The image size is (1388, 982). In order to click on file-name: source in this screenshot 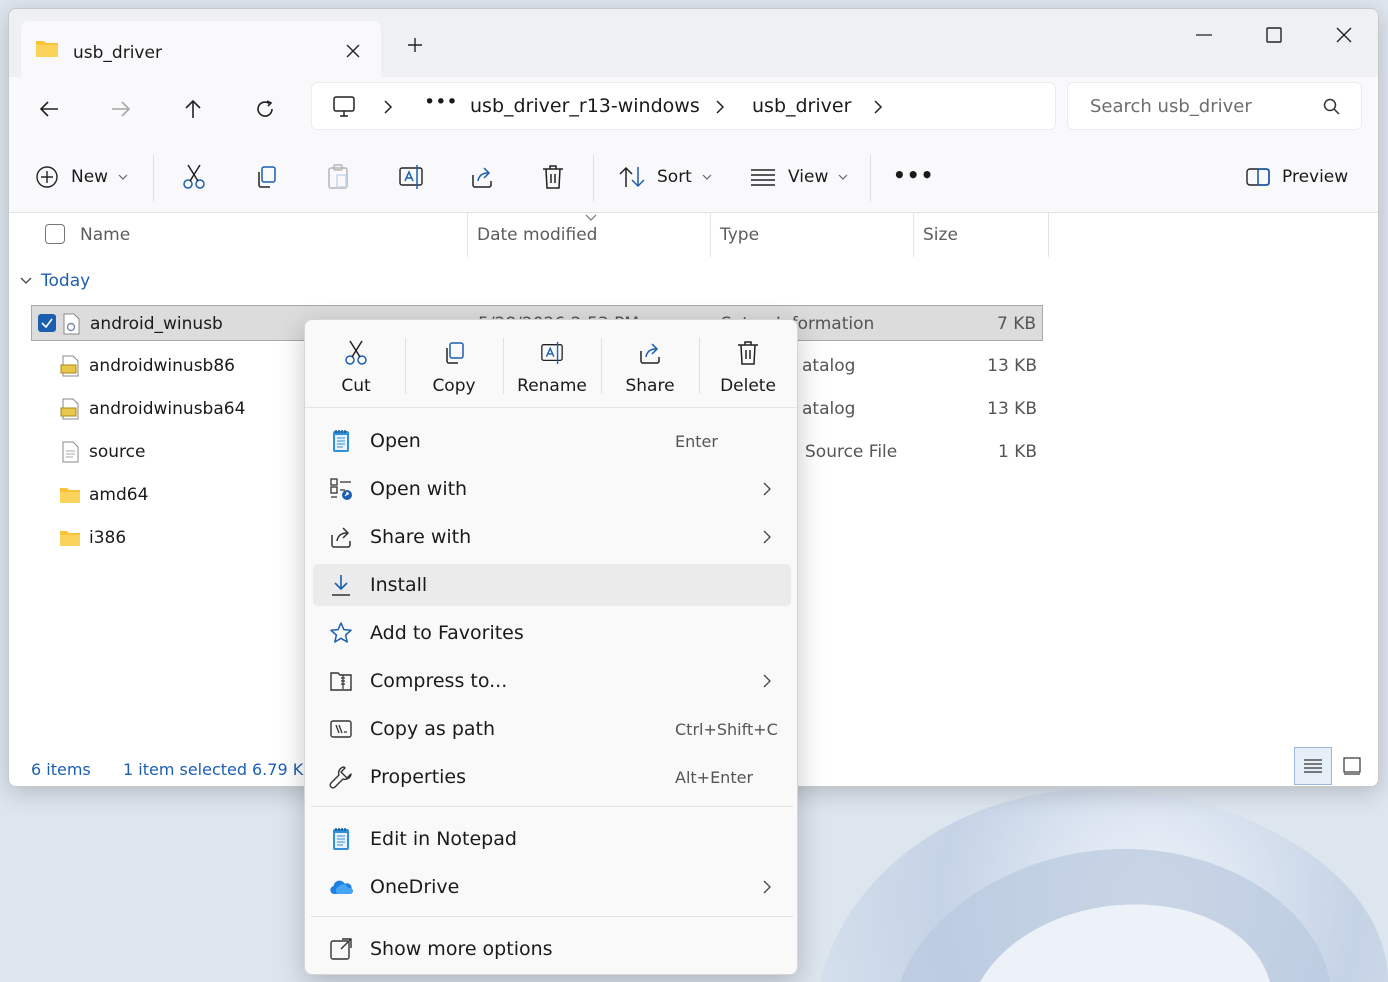, I will do `click(117, 452)`.